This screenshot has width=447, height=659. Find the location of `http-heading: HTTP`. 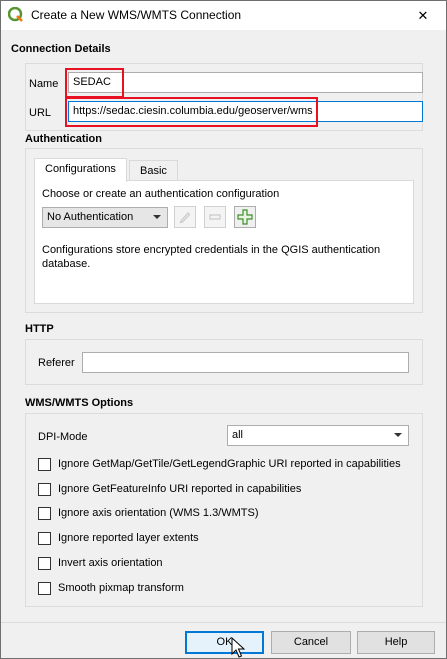

http-heading: HTTP is located at coordinates (39, 329).